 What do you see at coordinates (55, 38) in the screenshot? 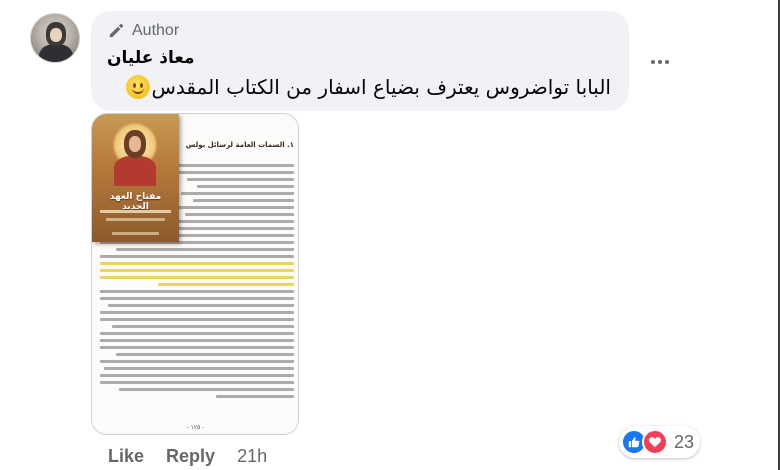
I see `avatar` at bounding box center [55, 38].